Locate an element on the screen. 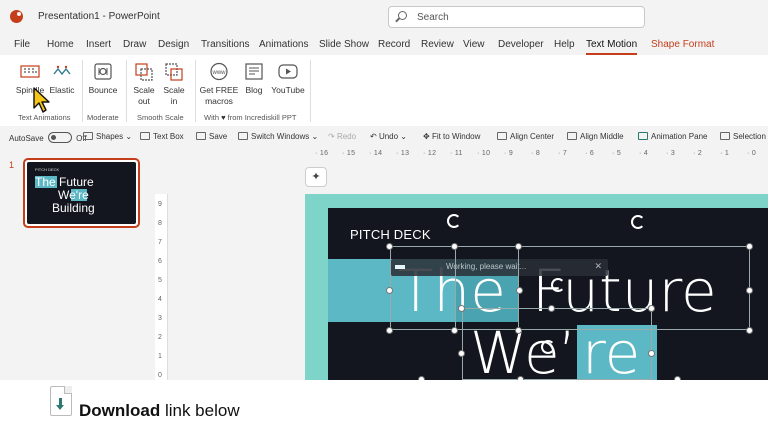 The width and height of the screenshot is (768, 432). tab-developer: Developer is located at coordinates (521, 44).